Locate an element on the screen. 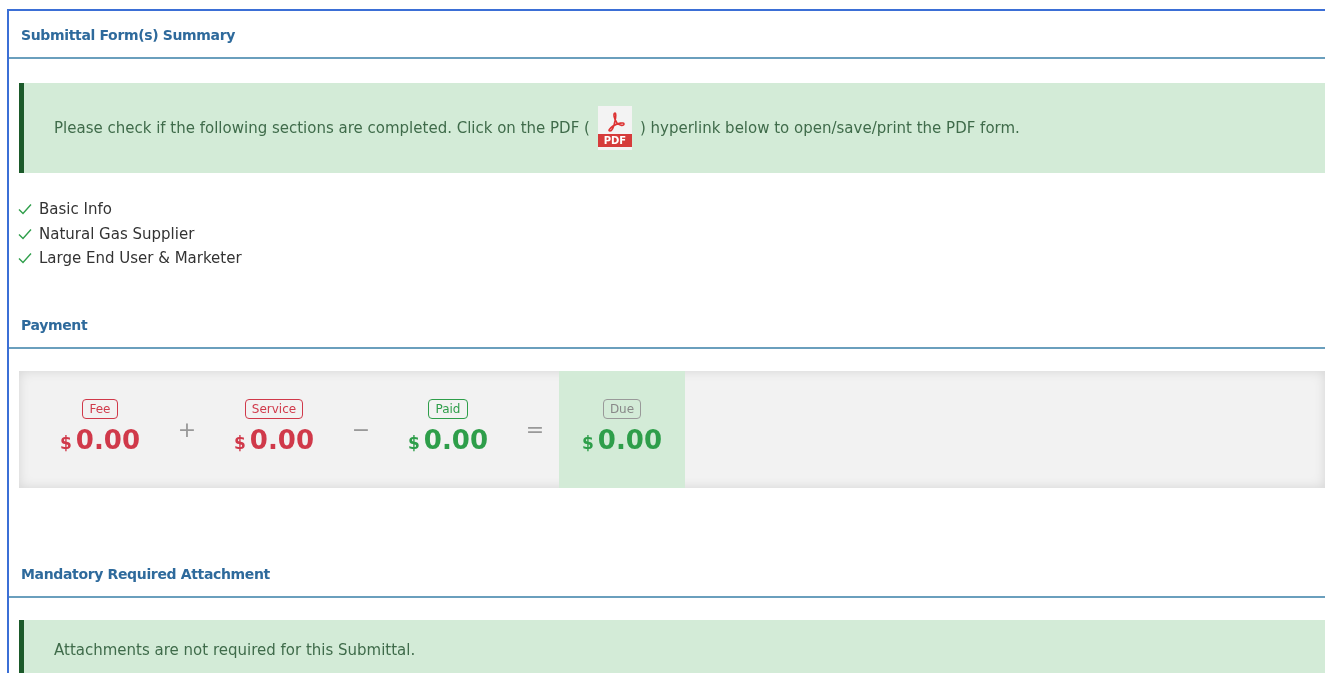 This screenshot has height=673, width=1325. operator-symbol: − is located at coordinates (361, 429).